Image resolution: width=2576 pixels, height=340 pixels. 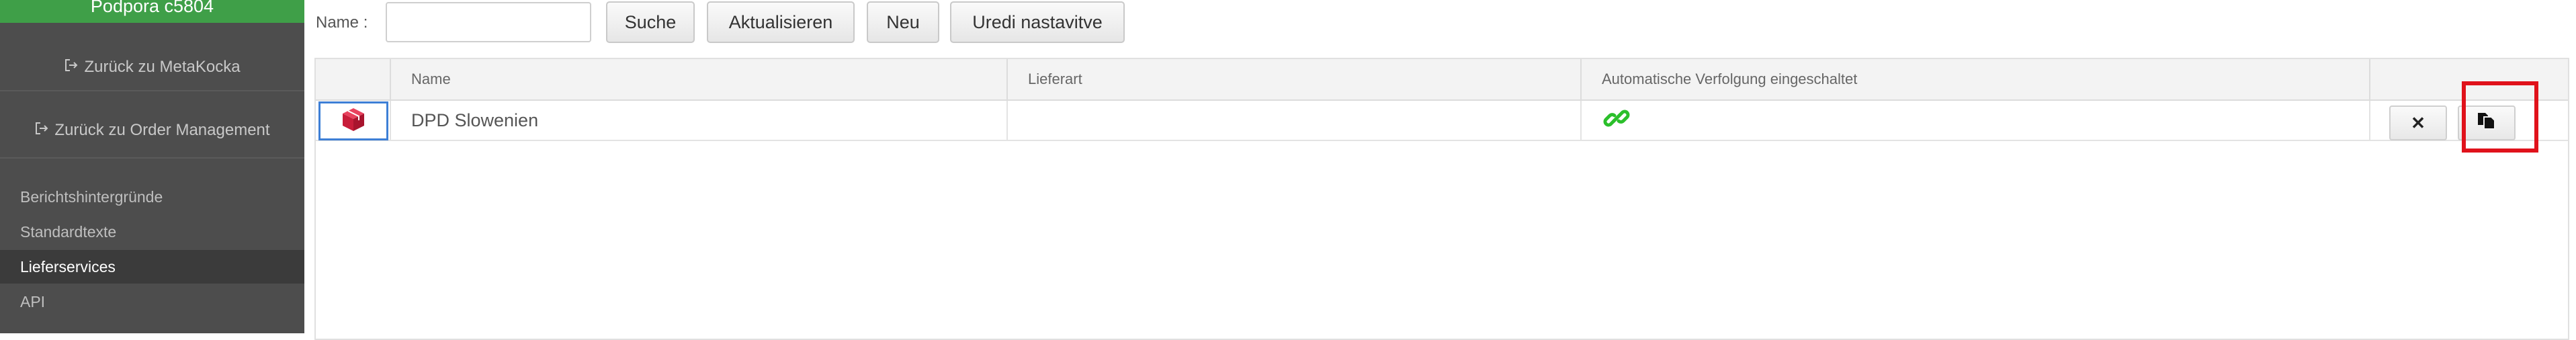 I want to click on sidebar-item-label: Standardtexte, so click(x=68, y=232).